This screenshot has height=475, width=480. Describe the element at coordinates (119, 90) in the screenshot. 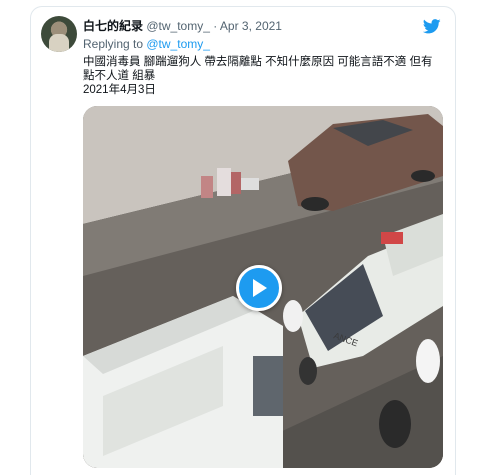

I see `tweet-text-line: 2021年4月3日` at that location.